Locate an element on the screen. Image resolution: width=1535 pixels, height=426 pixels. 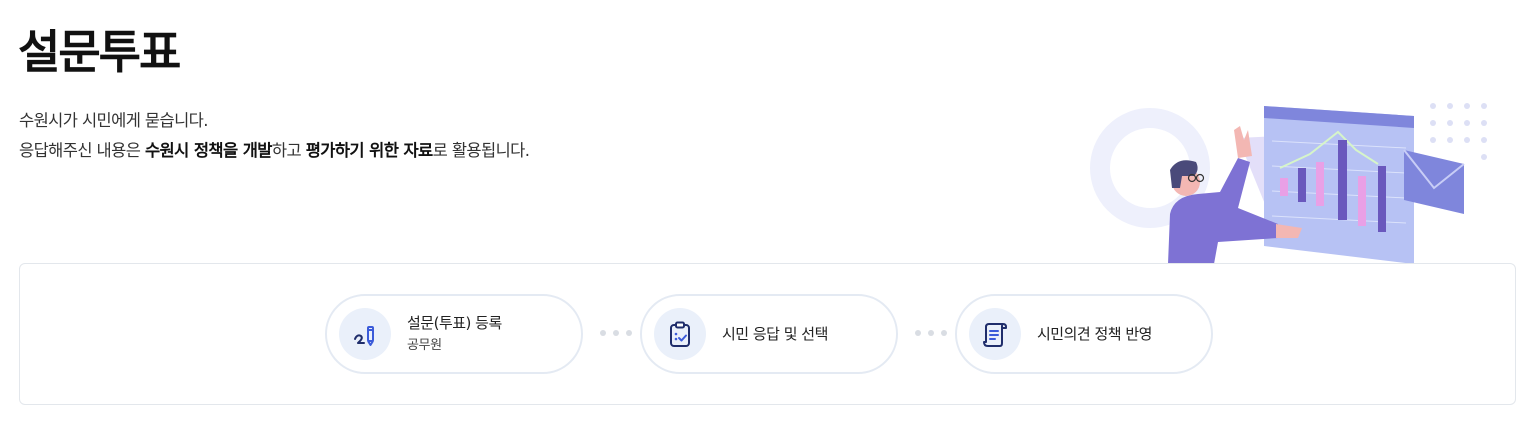
page-title: 설문투표 is located at coordinates (99, 52).